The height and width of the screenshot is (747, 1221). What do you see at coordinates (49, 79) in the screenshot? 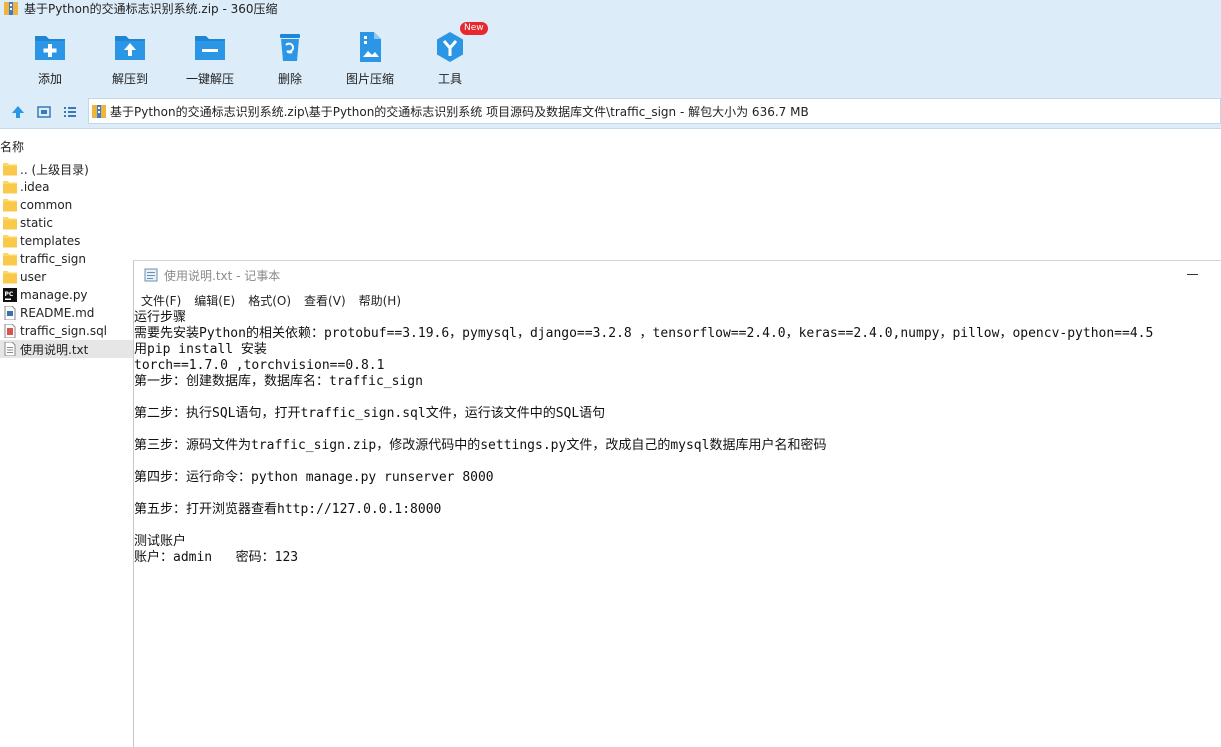
I see `add-label: 添加` at bounding box center [49, 79].